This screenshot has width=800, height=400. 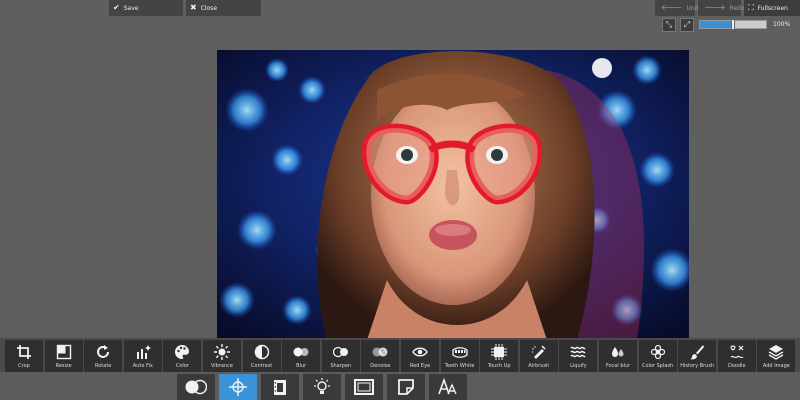 What do you see at coordinates (539, 352) in the screenshot?
I see `airbrush-icon` at bounding box center [539, 352].